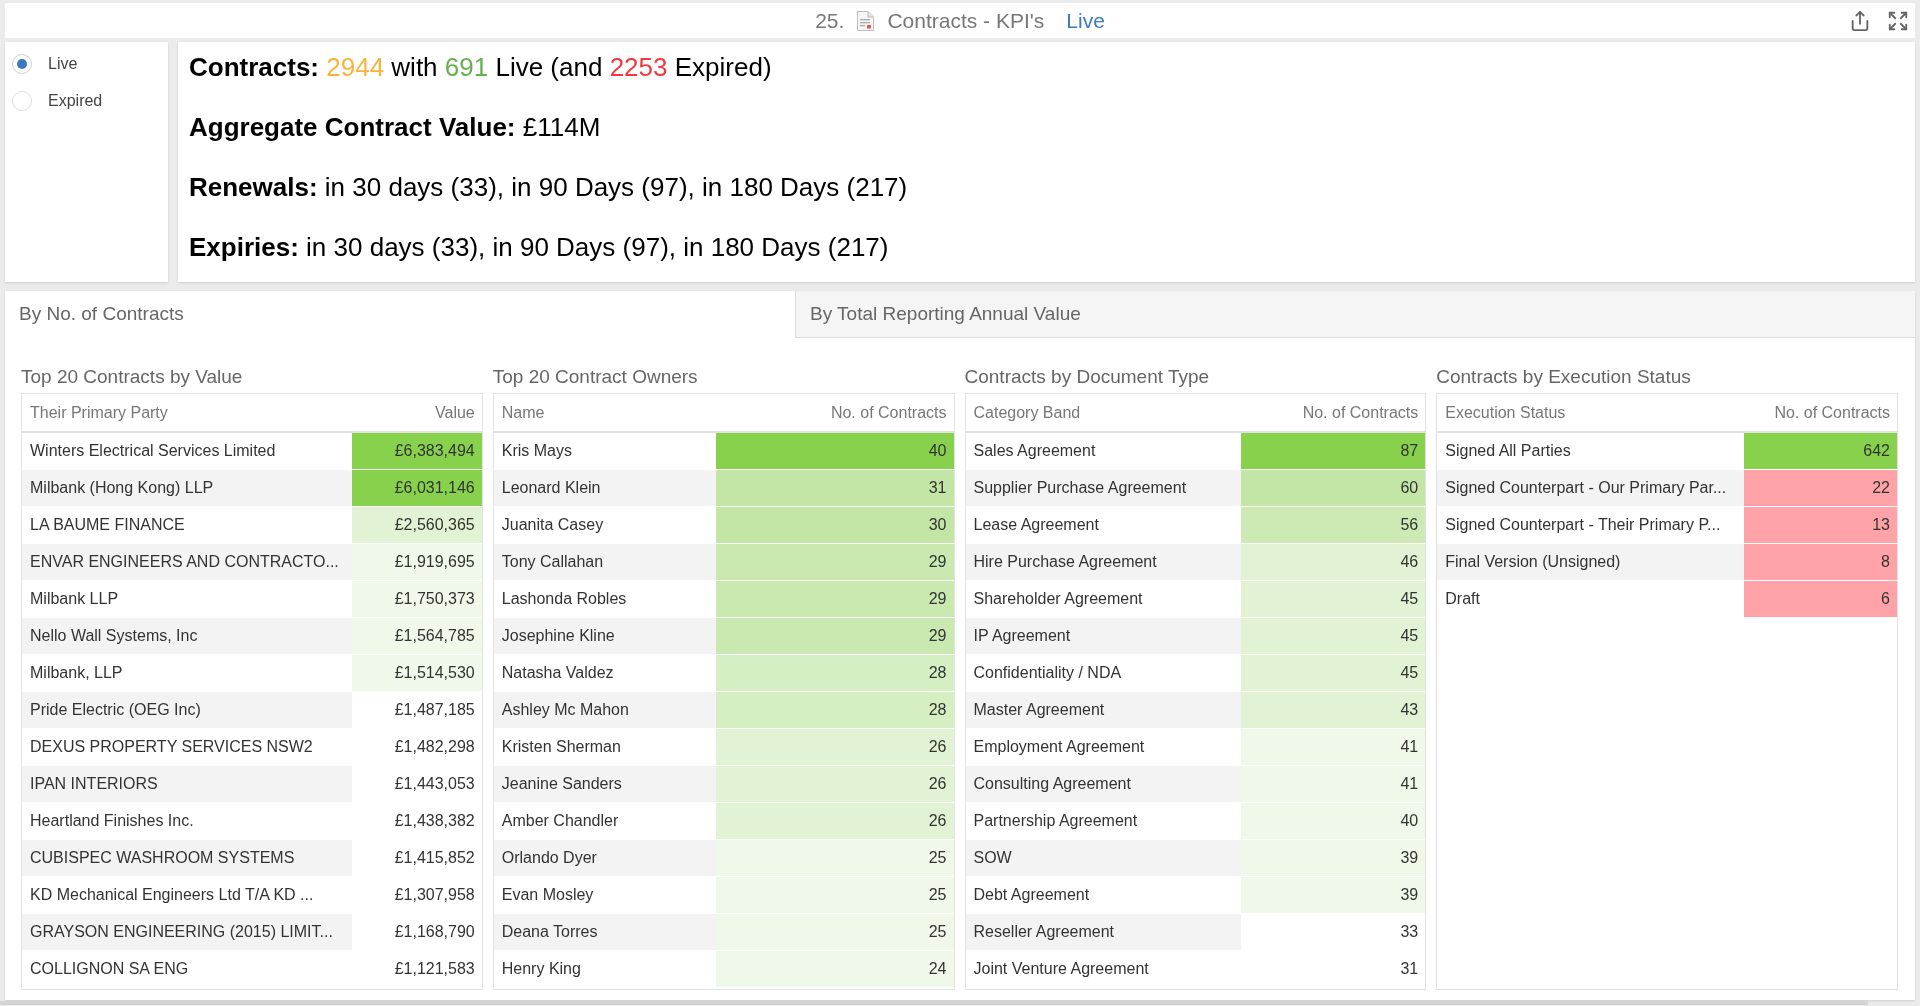  I want to click on tab: By Total Reporting Annual Value, so click(1355, 314).